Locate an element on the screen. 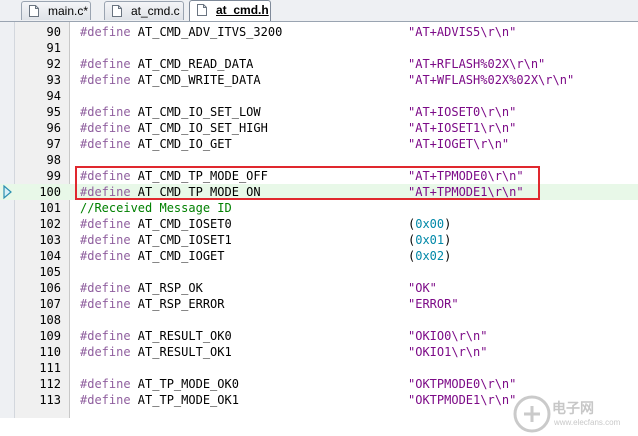  code-line: 112 #define AT_TP_MODE_OK0 "OKTPMODE0\r\n" is located at coordinates (319, 384).